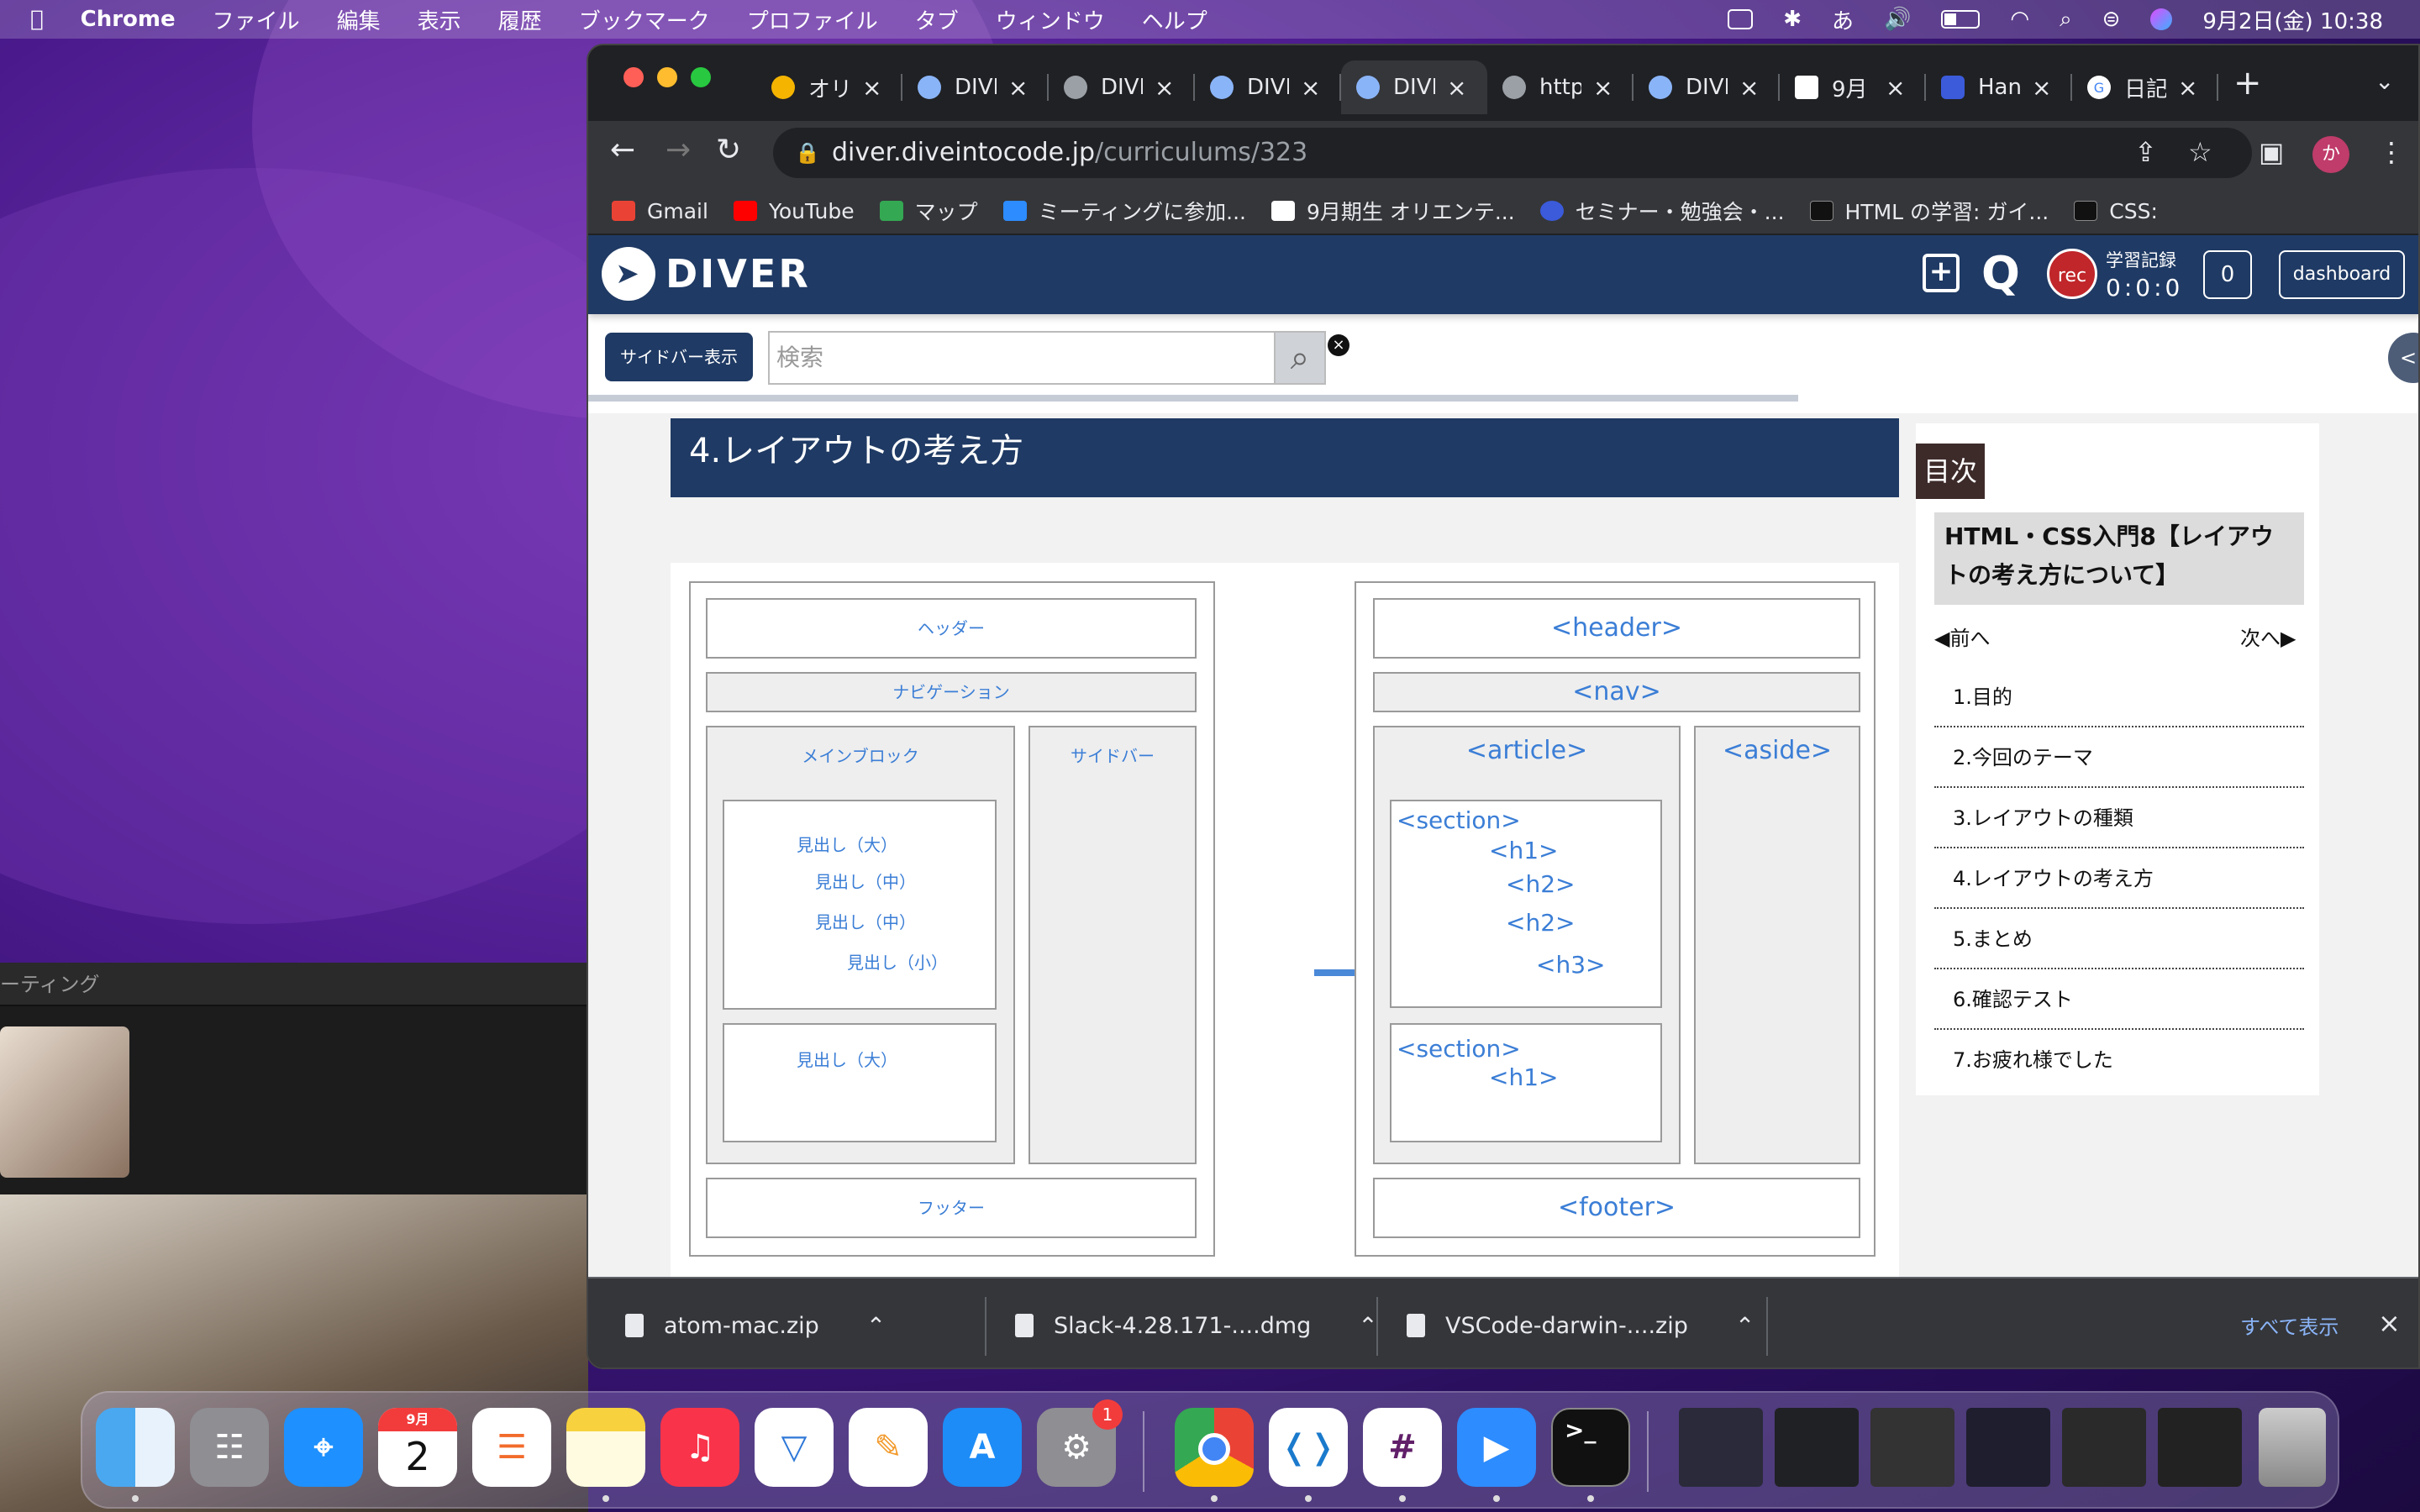 This screenshot has width=2420, height=1512. I want to click on address-bar: 🔒 diver.diveintocode.jp/curriculums/323, so click(1512, 153).